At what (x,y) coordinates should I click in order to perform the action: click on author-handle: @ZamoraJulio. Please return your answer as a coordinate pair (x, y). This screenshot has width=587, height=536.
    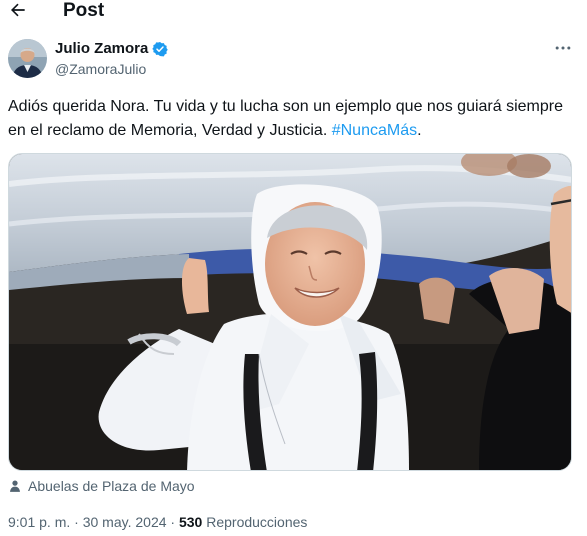
    Looking at the image, I should click on (100, 69).